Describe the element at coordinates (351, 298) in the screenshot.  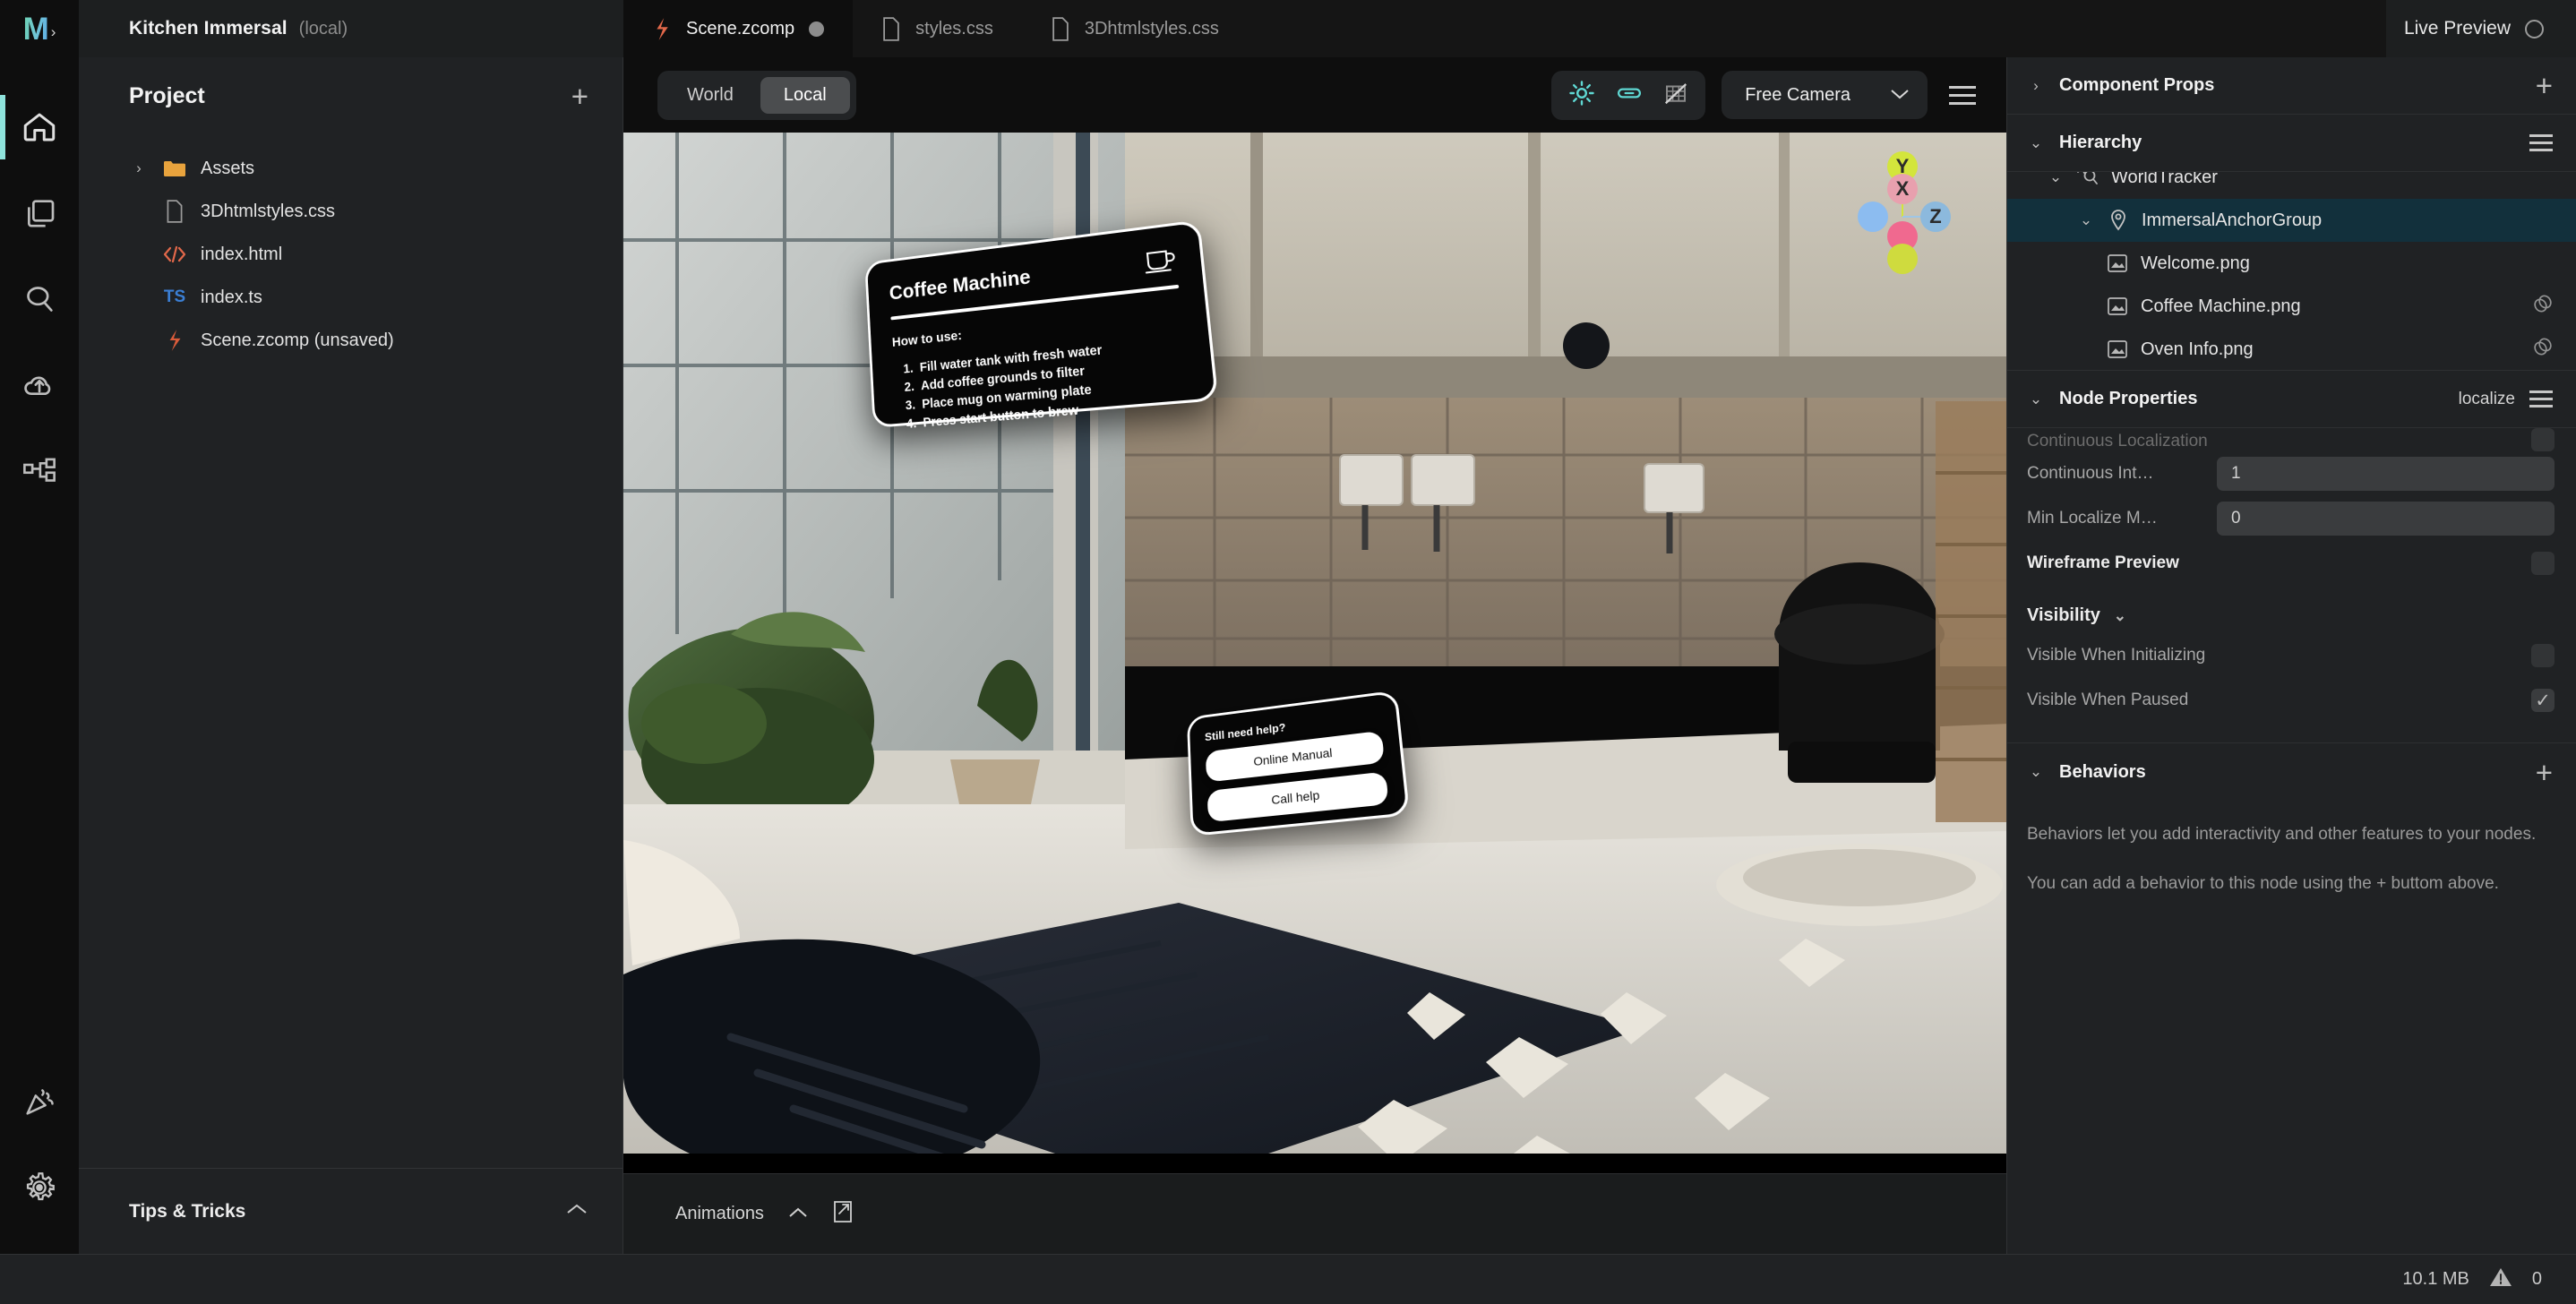
I see `file-row-index-ts: TS index.ts` at that location.